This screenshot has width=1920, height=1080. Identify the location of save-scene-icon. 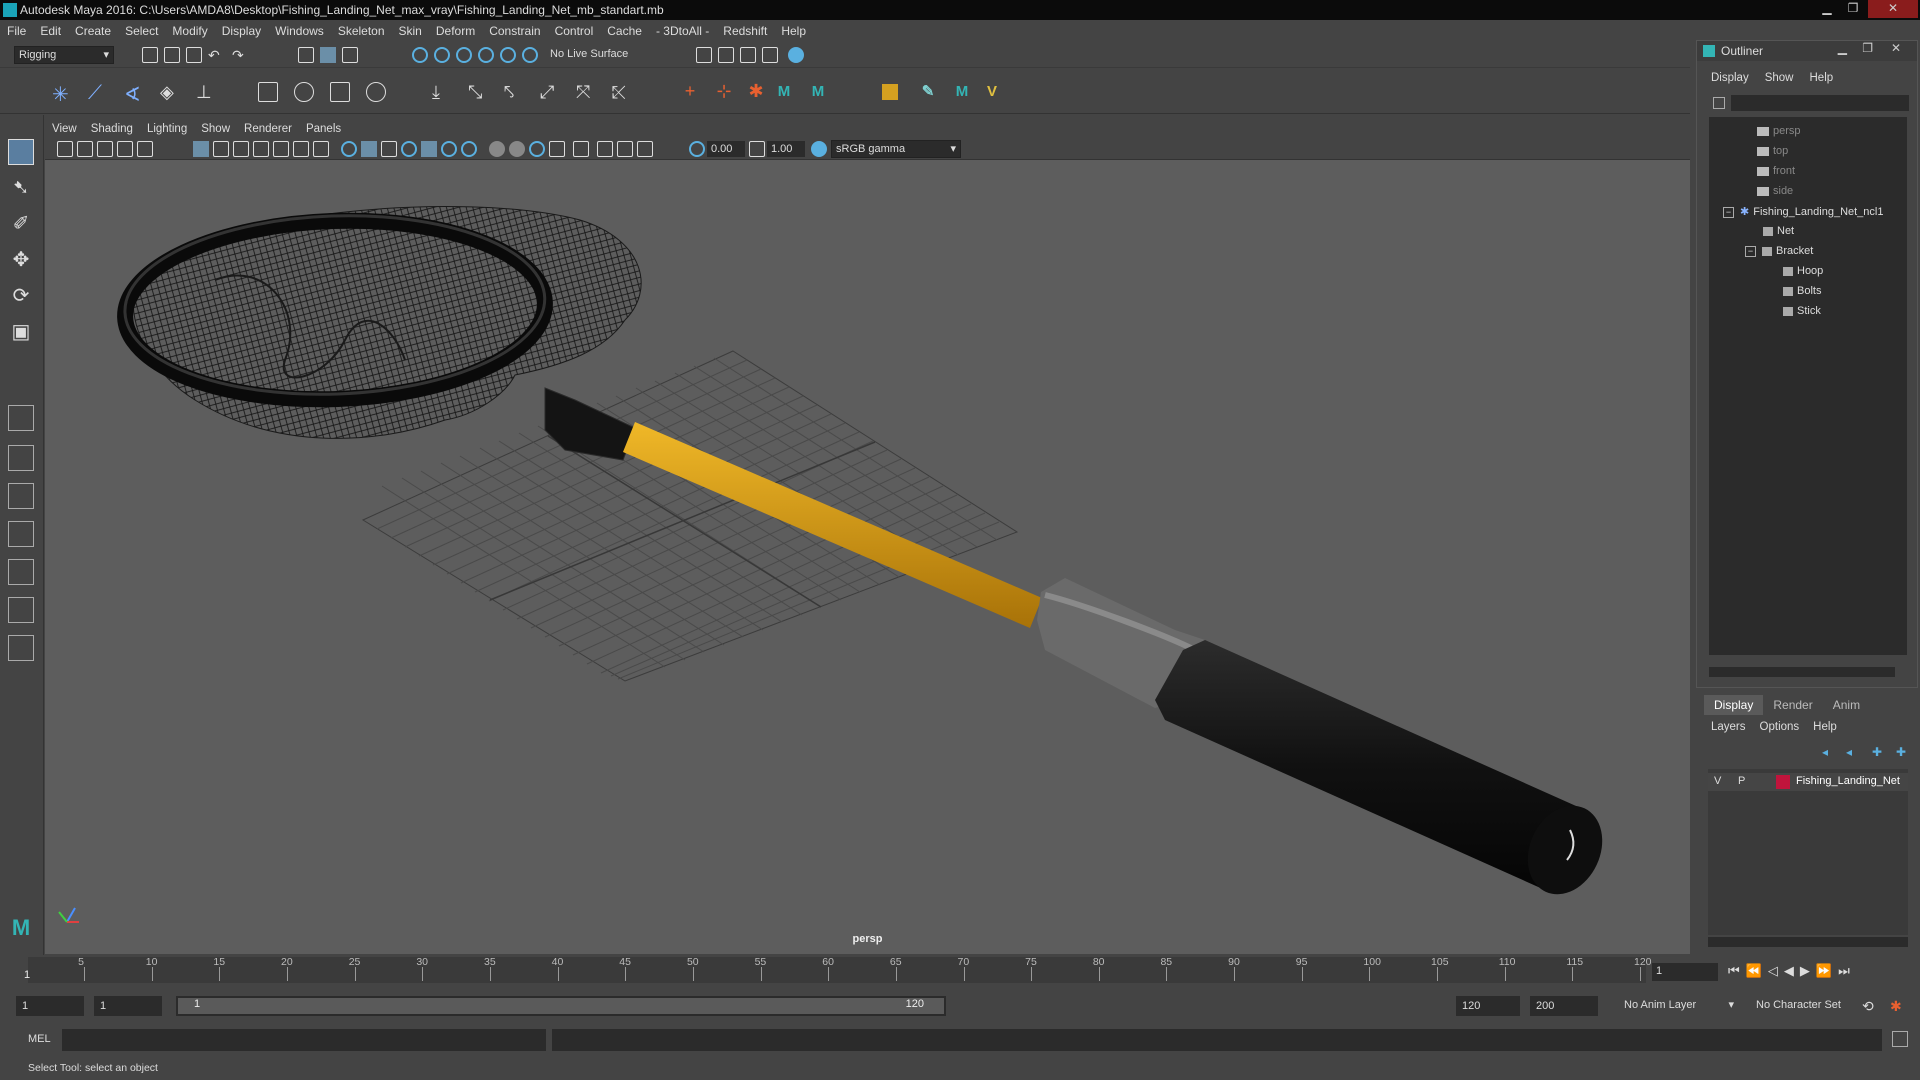
(194, 55).